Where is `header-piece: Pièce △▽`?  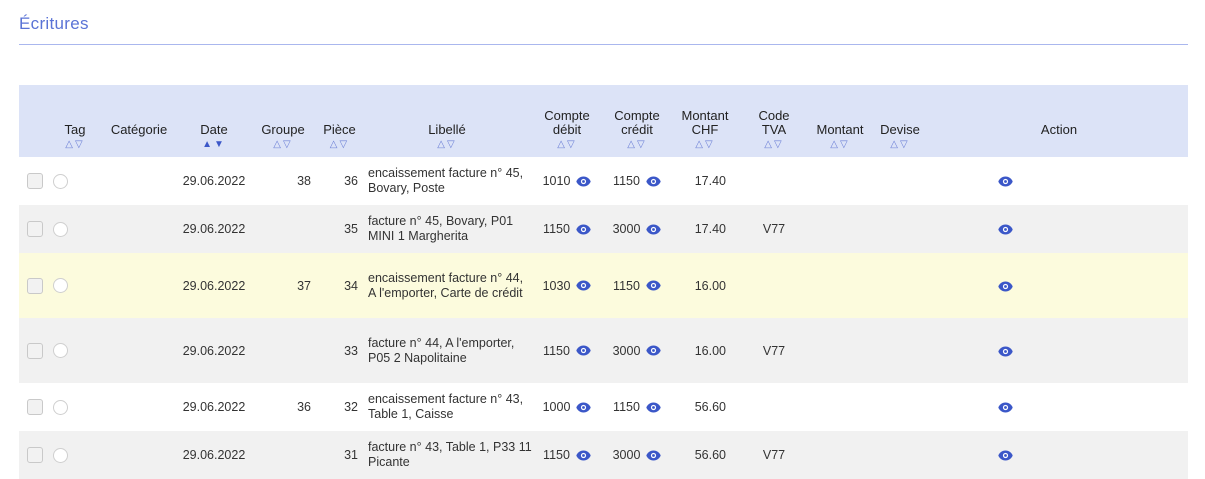
header-piece: Pièce △▽ is located at coordinates (339, 121).